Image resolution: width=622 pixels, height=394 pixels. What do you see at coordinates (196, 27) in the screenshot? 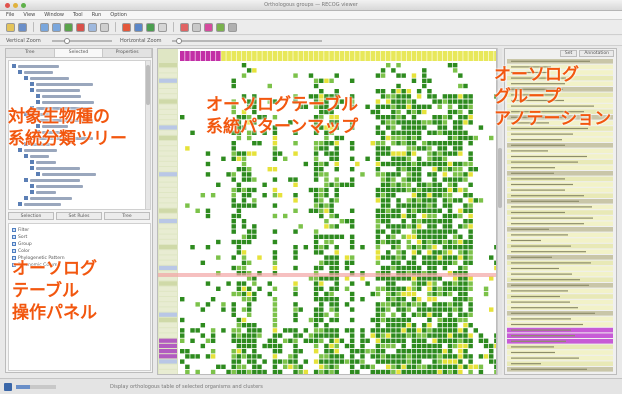
I see `zoom-out-icon` at bounding box center [196, 27].